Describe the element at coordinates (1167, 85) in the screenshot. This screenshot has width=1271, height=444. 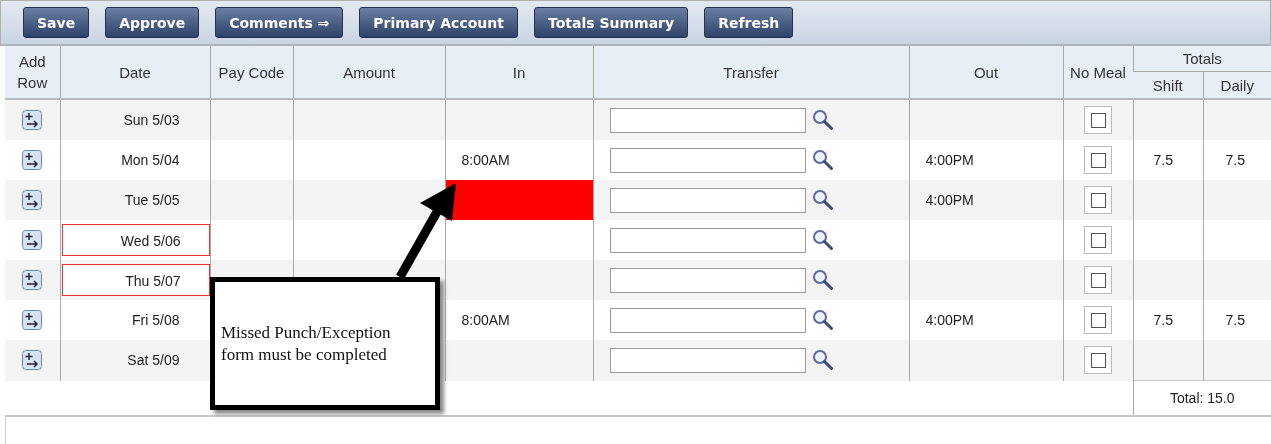
I see `column-header: Shift` at that location.